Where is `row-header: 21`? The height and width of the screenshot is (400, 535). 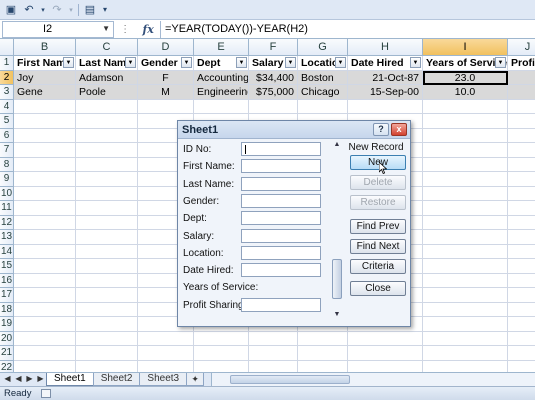
row-header: 21 is located at coordinates (7, 353).